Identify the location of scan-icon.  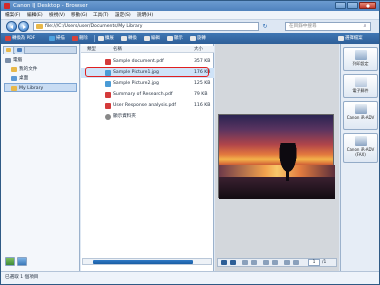
(52, 38).